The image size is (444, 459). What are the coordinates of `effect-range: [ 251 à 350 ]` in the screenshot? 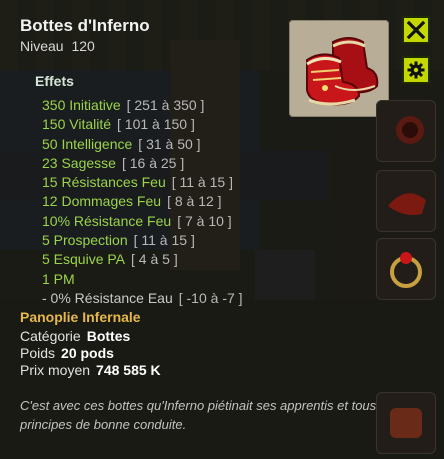 It's located at (165, 105).